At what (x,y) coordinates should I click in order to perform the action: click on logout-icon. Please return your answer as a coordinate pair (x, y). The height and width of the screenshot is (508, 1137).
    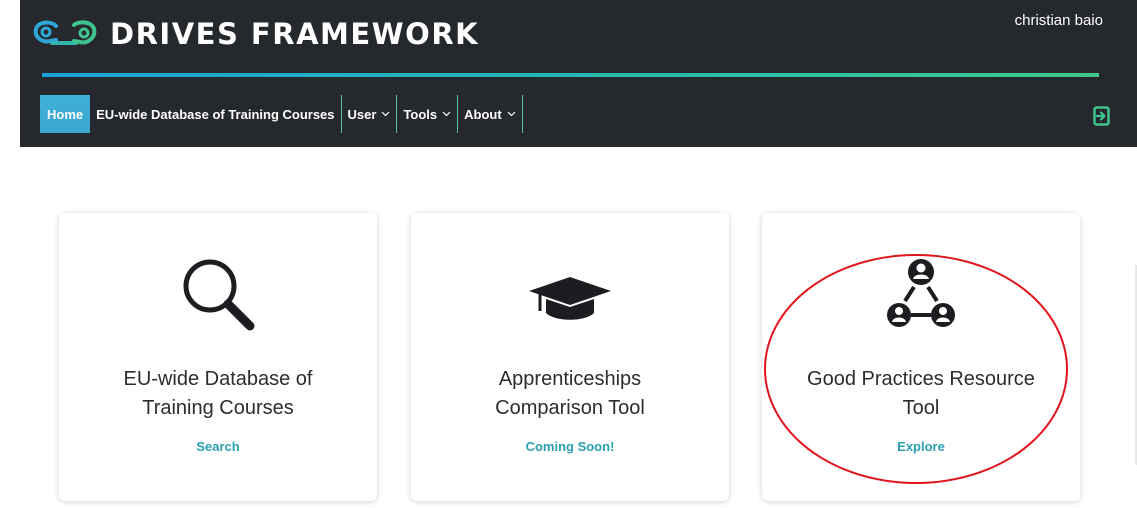
    Looking at the image, I should click on (1101, 116).